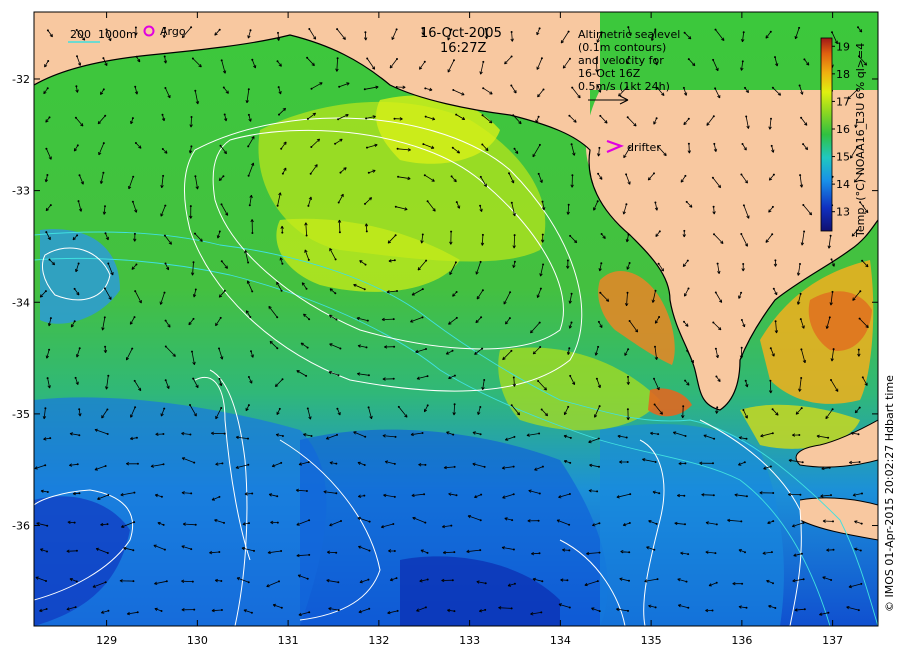 Image resolution: width=900 pixels, height=660 pixels. What do you see at coordinates (629, 34) in the screenshot?
I see `svg-text: Altimetric sealevel` at bounding box center [629, 34].